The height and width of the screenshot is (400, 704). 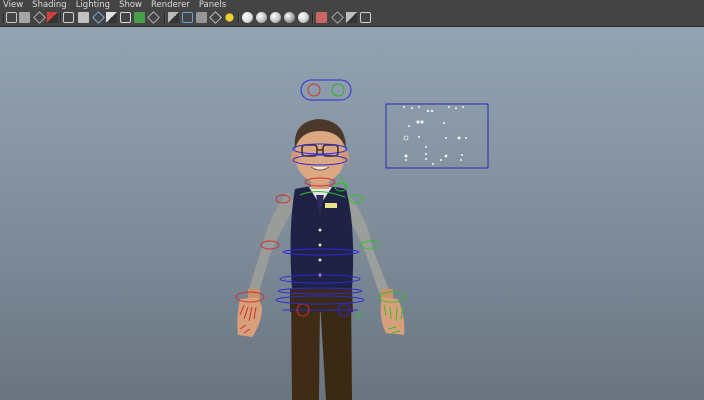 What do you see at coordinates (125, 17) in the screenshot?
I see `gate-mask-icon` at bounding box center [125, 17].